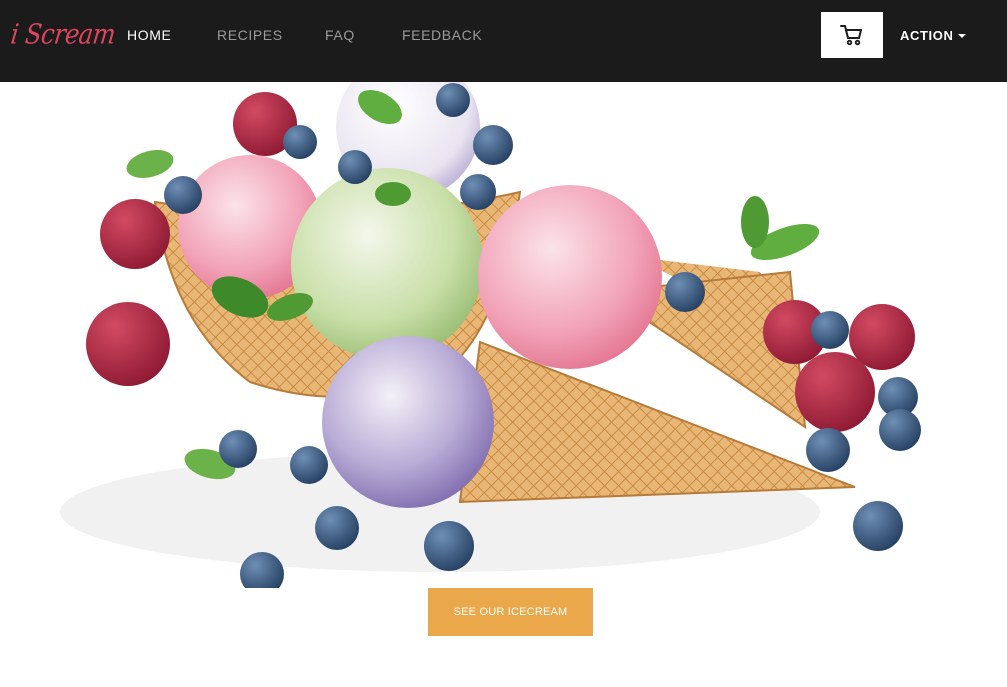  I want to click on nav-item-recipes: RECIPES, so click(250, 35).